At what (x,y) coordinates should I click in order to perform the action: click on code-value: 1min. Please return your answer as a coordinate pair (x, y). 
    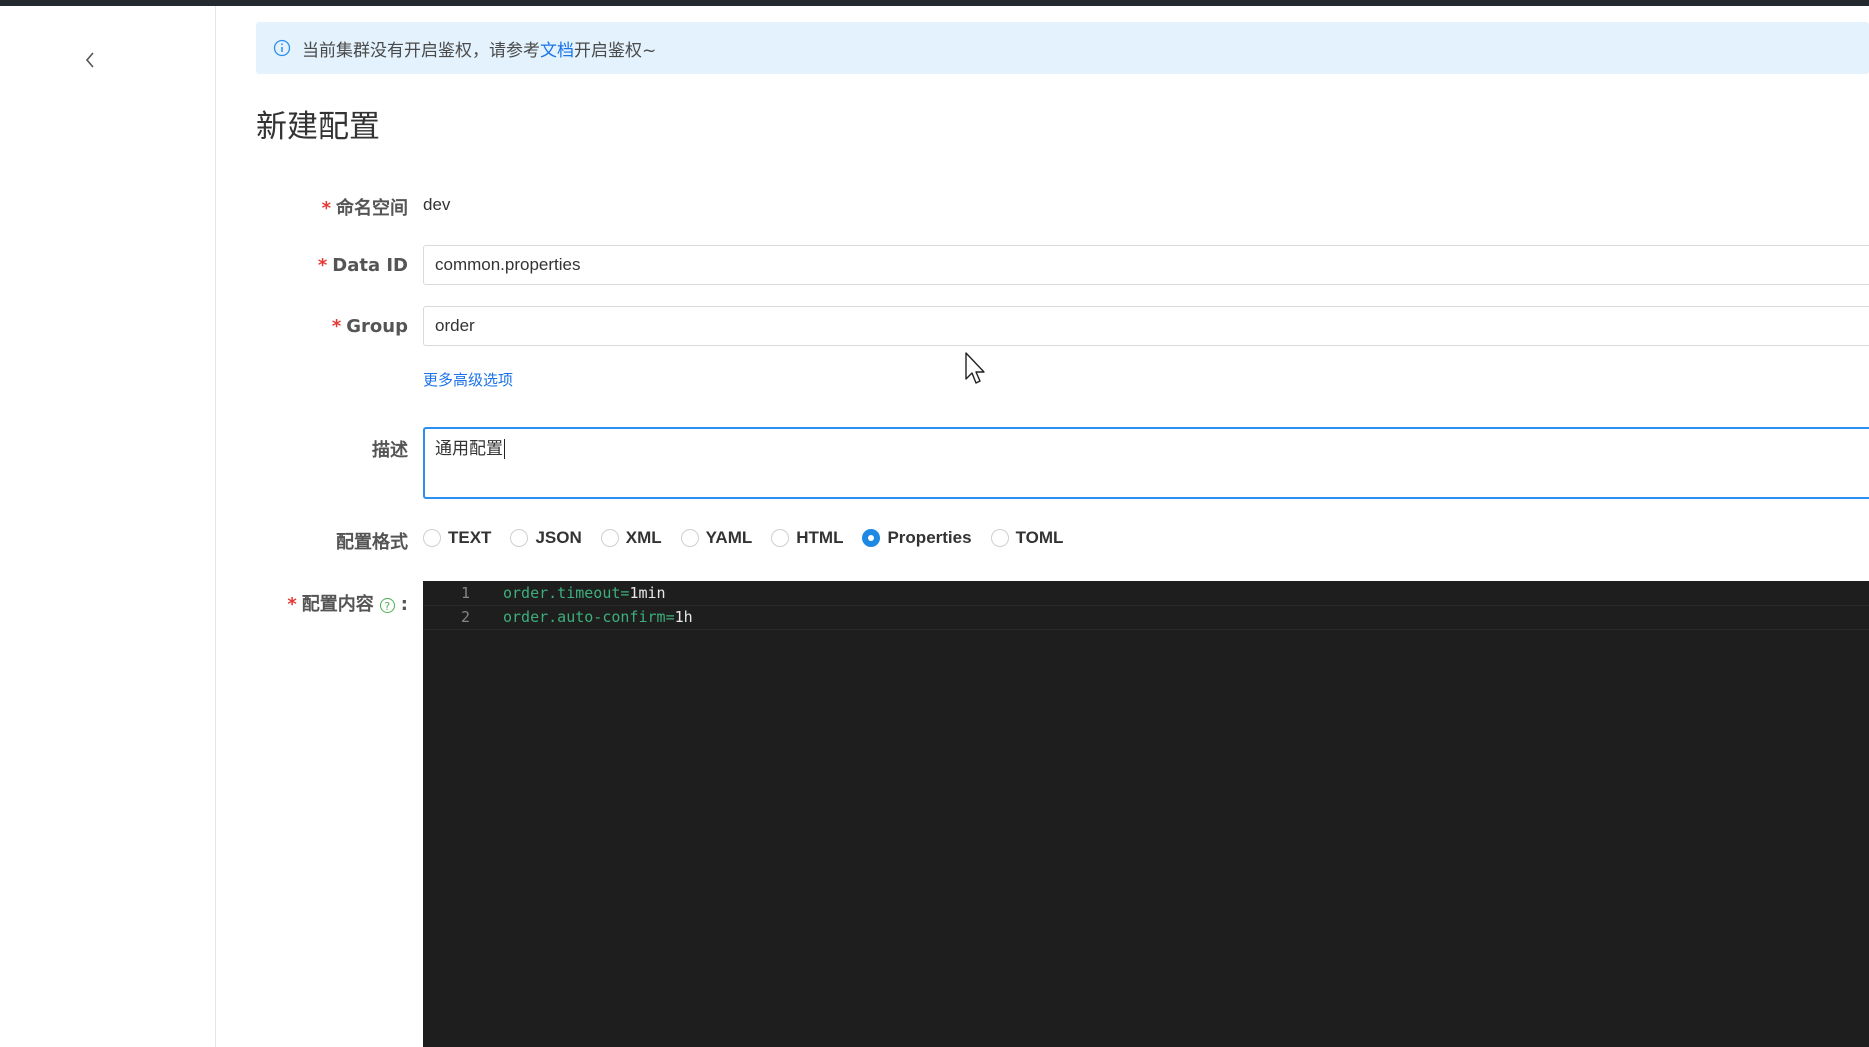
    Looking at the image, I should click on (647, 593).